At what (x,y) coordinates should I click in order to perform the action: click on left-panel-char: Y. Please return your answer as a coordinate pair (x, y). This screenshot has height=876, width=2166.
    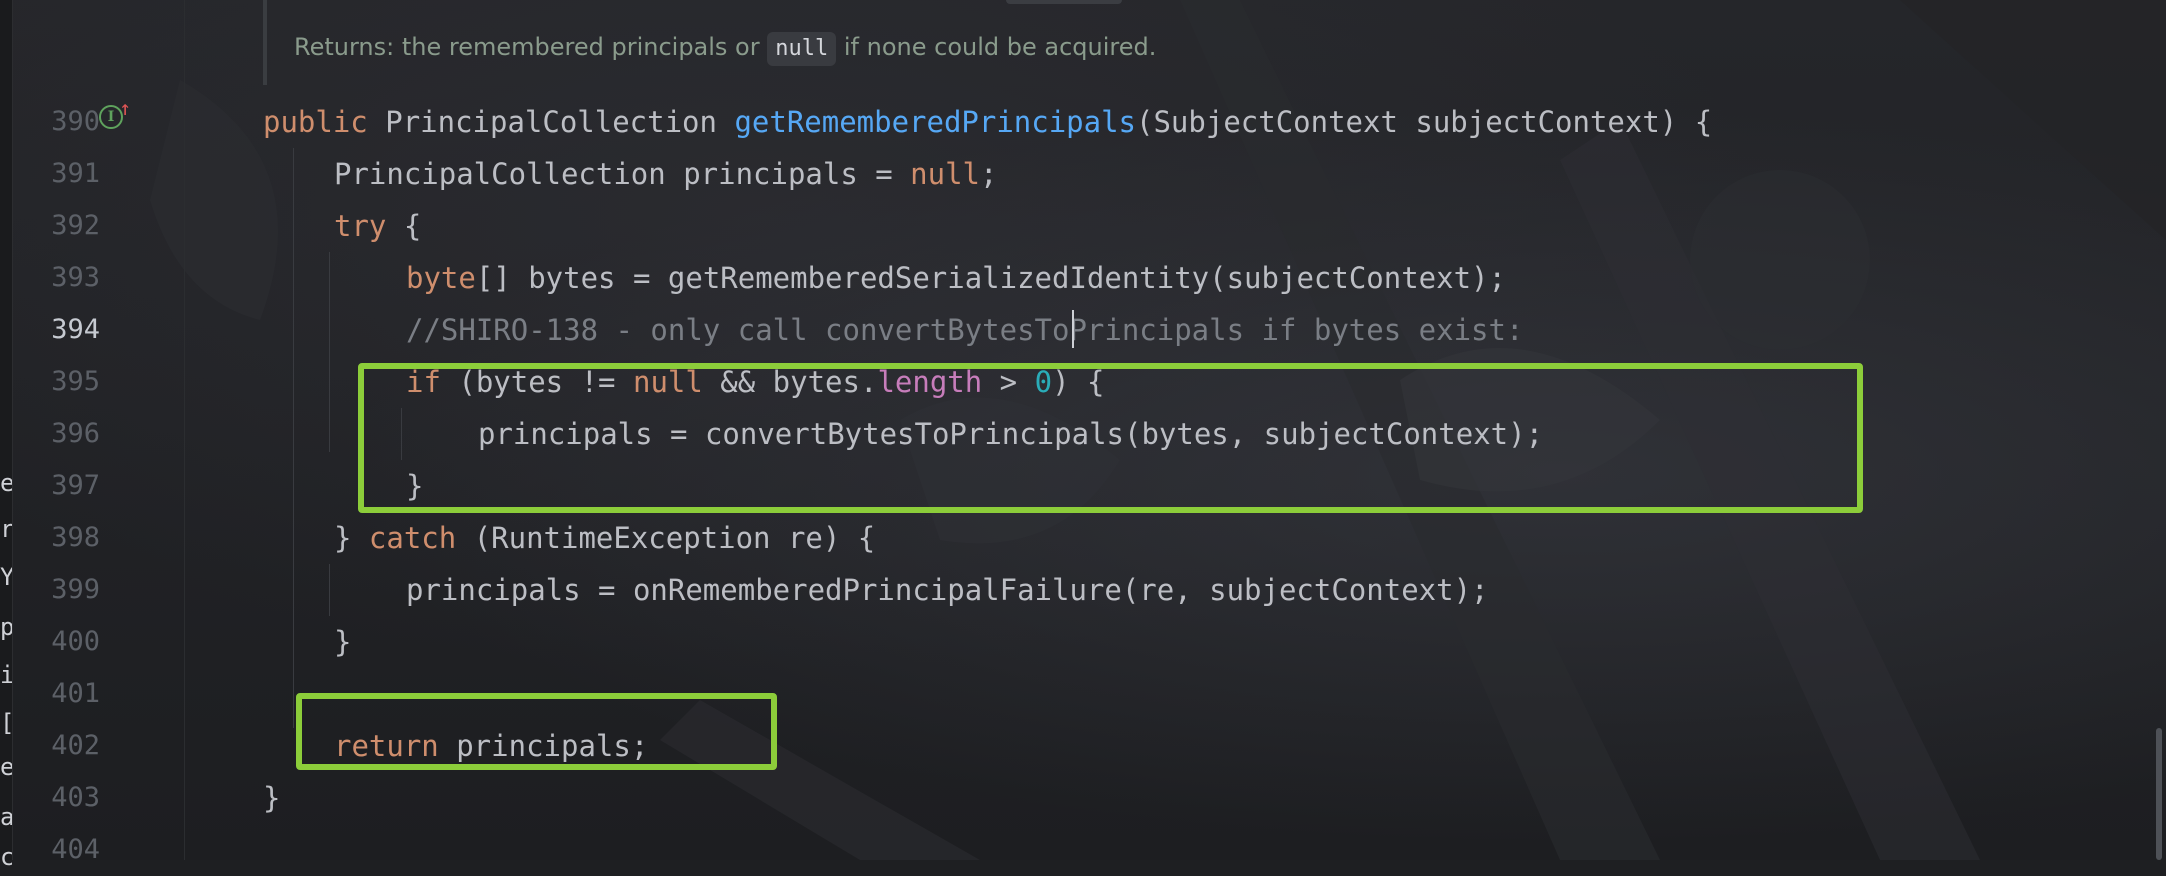
    Looking at the image, I should click on (6, 577).